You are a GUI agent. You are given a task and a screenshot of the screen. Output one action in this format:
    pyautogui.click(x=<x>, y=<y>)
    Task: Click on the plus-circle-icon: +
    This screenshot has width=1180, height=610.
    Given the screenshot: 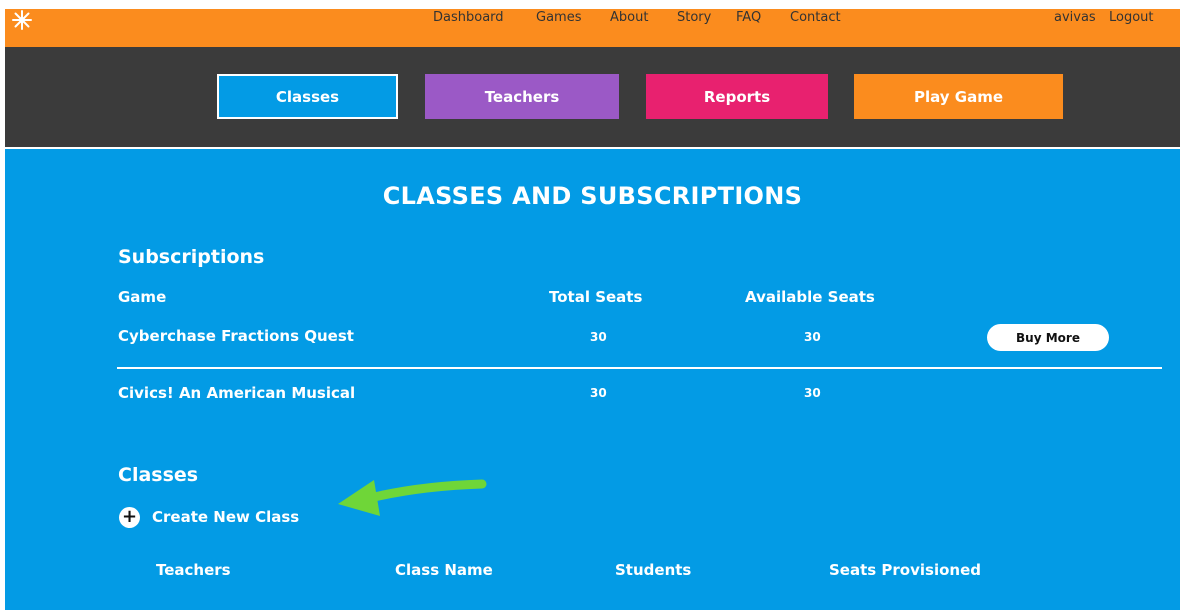 What is the action you would take?
    pyautogui.click(x=129, y=517)
    